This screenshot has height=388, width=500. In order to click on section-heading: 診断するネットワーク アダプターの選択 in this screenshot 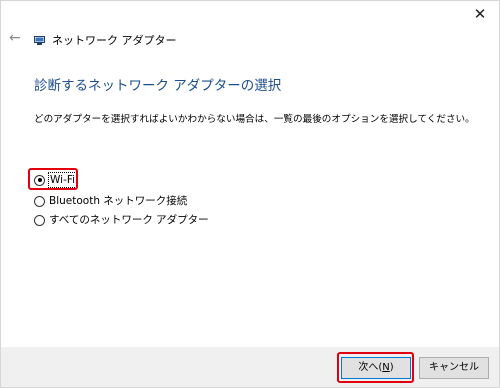, I will do `click(158, 86)`.